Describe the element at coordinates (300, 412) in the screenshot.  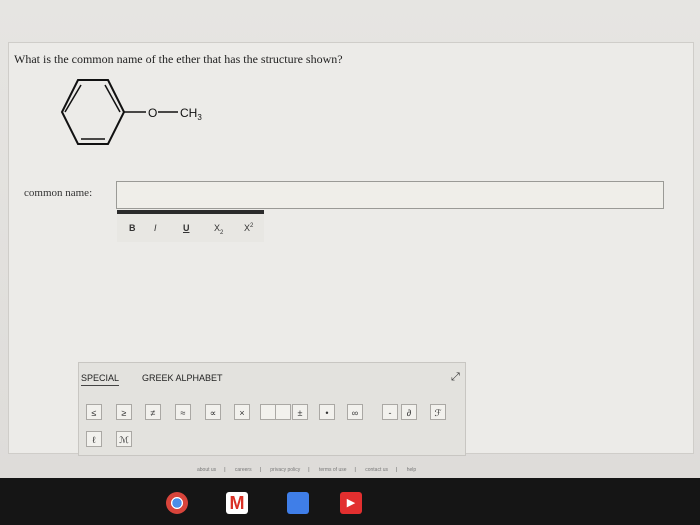
I see `symbol-plus-minus: ±` at that location.